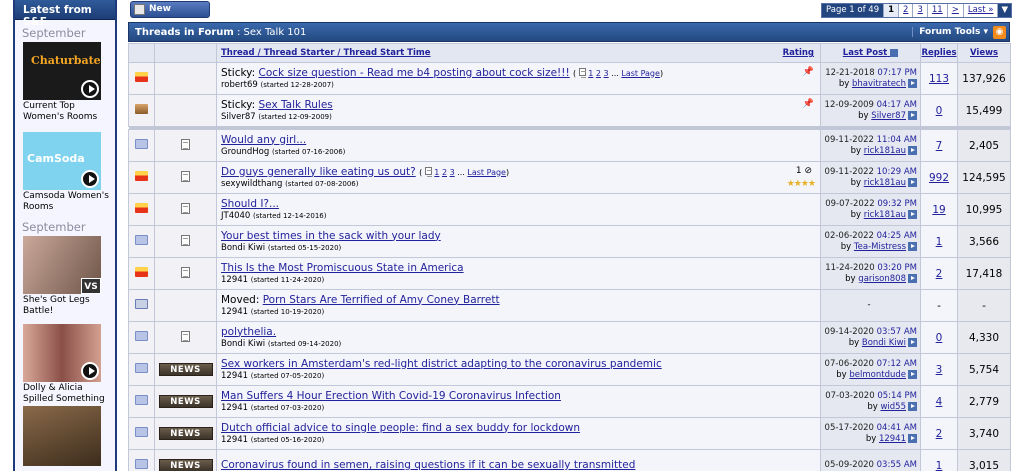  What do you see at coordinates (299, 53) in the screenshot?
I see `sort-starter: Thread Starter` at bounding box center [299, 53].